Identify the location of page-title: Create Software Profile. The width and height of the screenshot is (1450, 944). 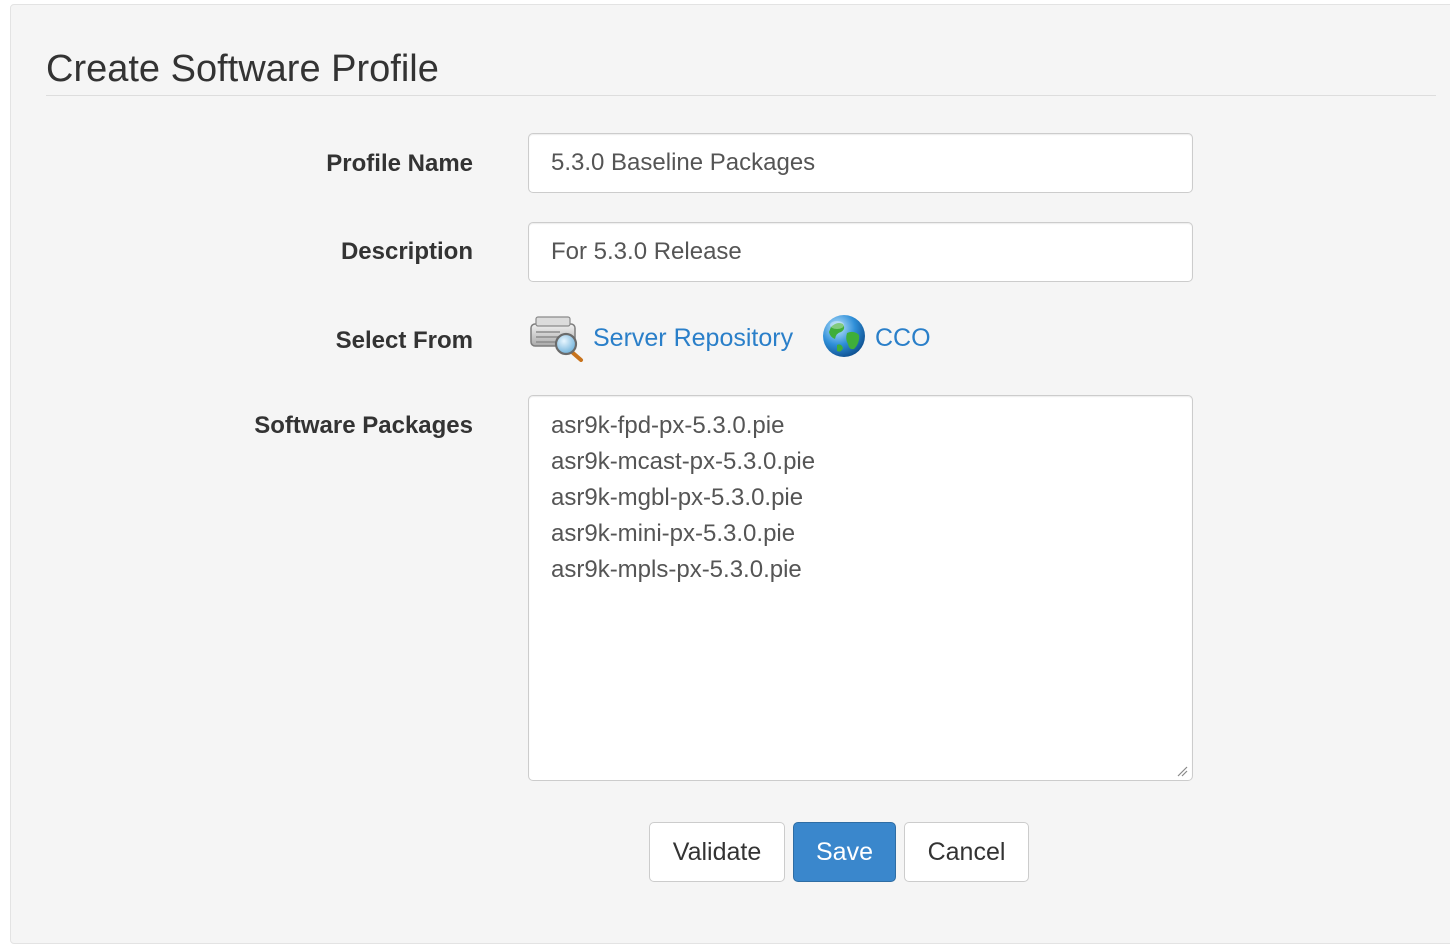
(242, 69).